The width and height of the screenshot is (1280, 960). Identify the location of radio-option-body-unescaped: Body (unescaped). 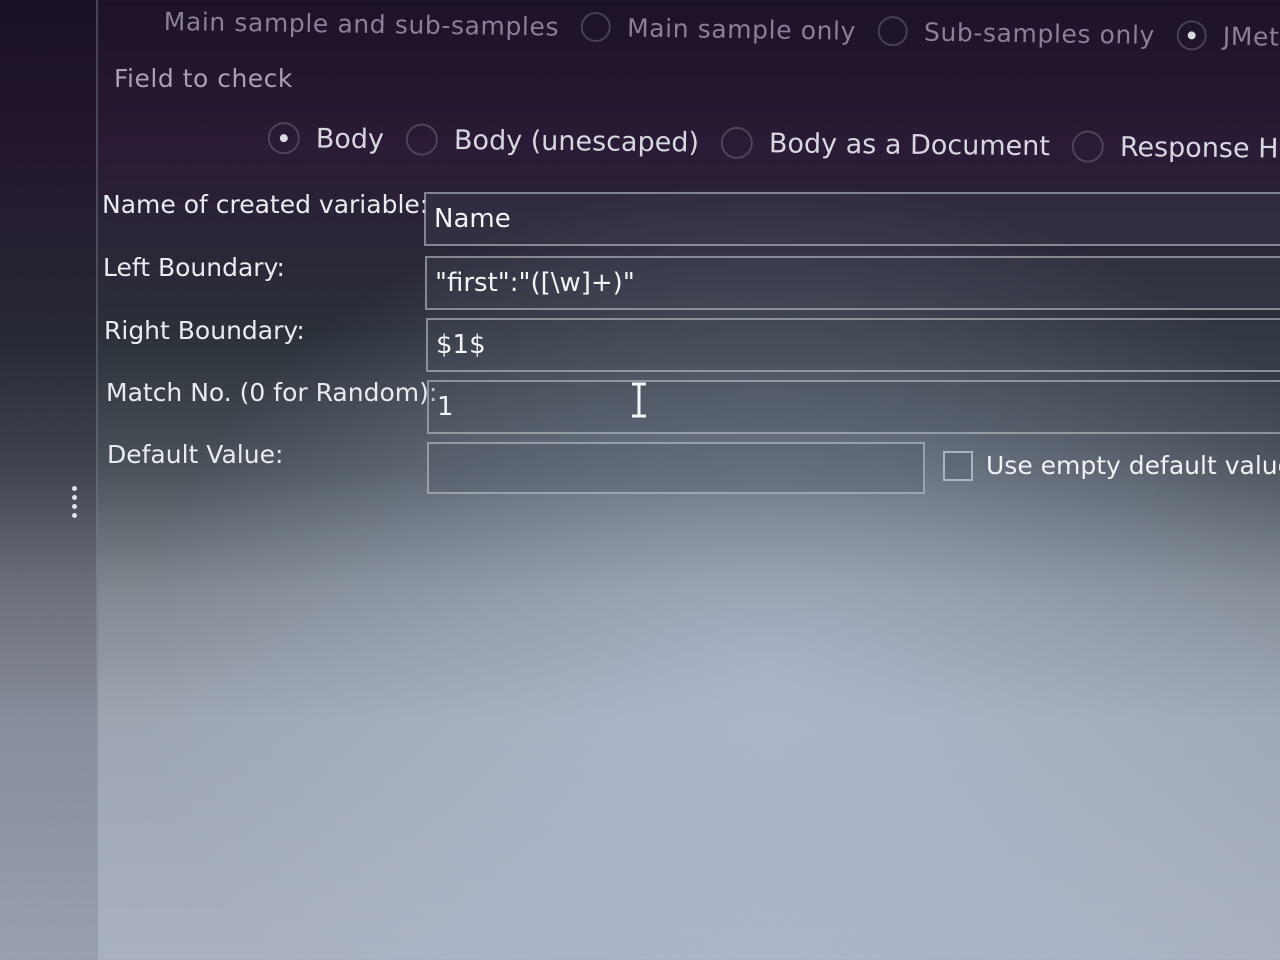
(541, 140).